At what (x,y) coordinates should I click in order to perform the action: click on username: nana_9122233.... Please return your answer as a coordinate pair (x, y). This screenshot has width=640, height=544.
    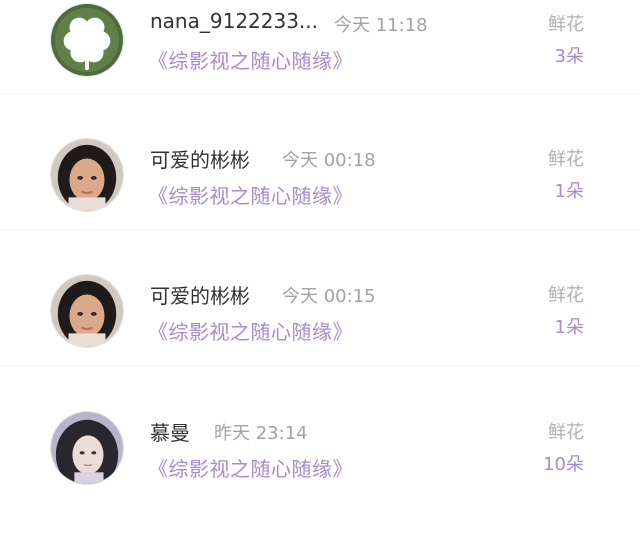
    Looking at the image, I should click on (234, 21).